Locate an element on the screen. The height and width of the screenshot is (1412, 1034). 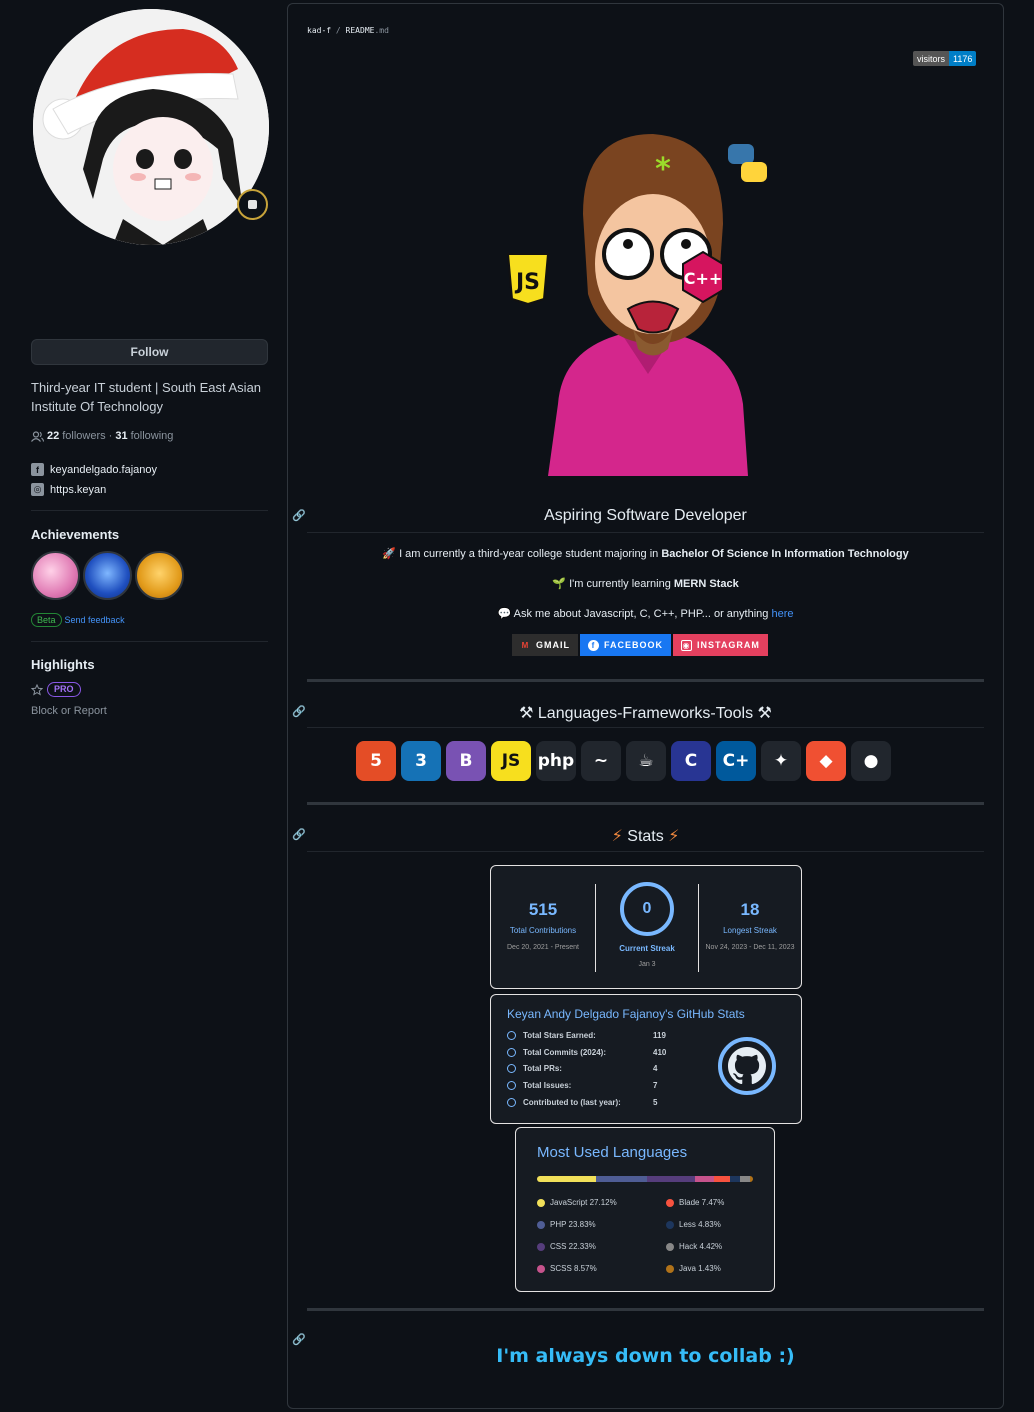
followers-row: 22 followers · 31 following is located at coordinates (102, 436).